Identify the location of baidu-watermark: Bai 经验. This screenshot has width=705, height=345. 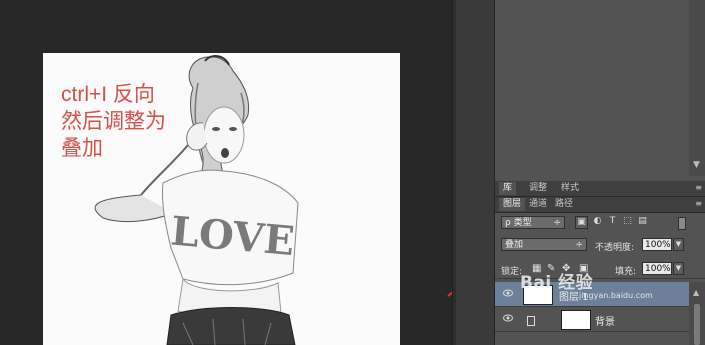
(557, 283).